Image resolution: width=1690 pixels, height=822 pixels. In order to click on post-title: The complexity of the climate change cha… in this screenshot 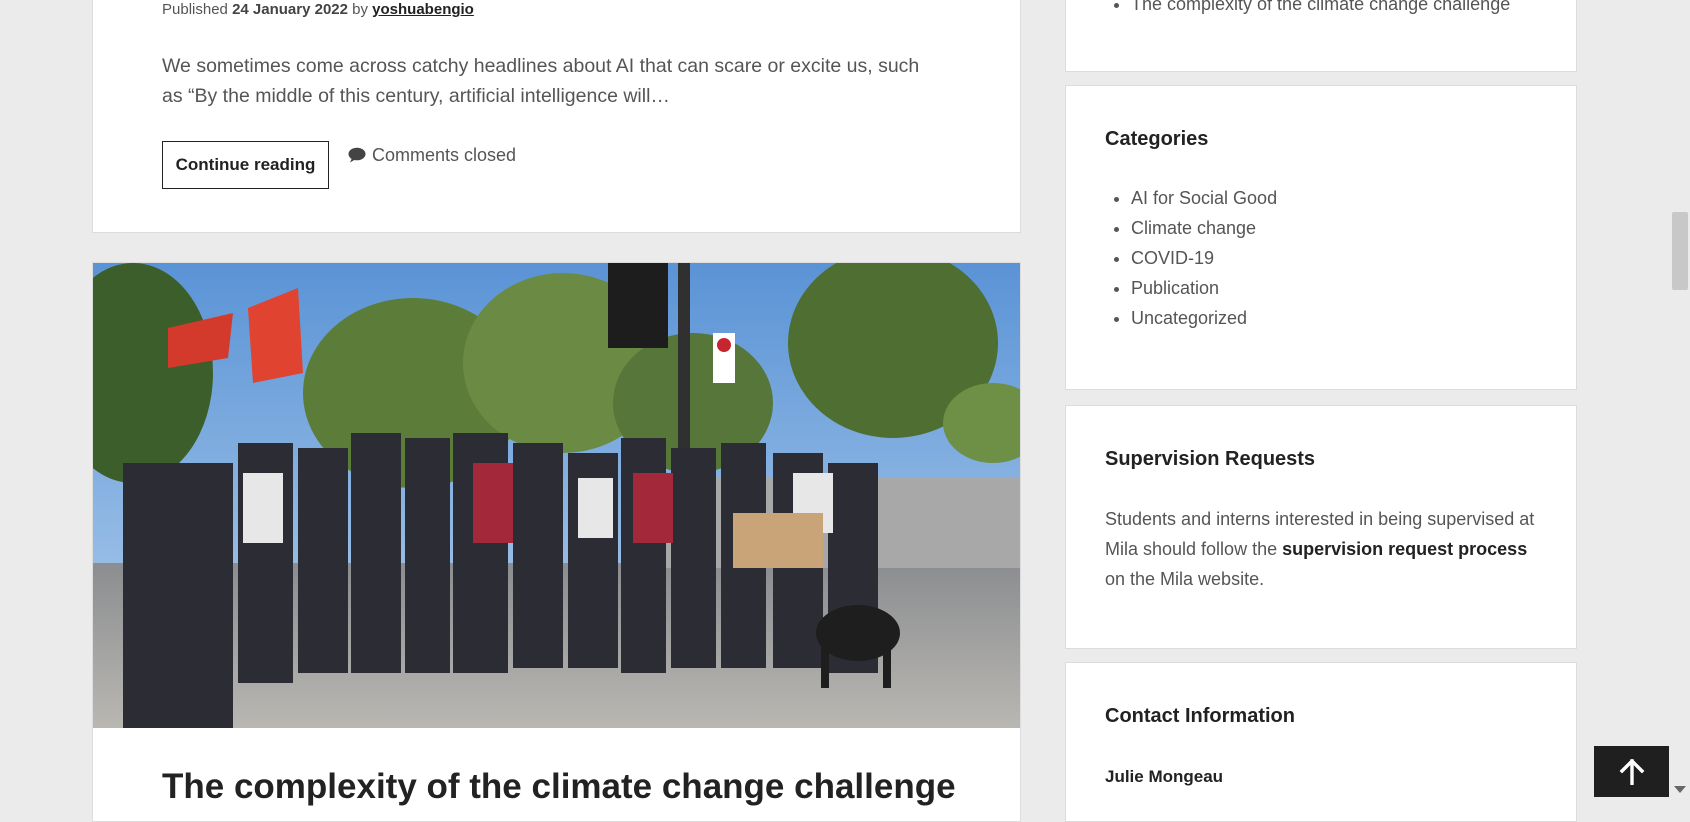, I will do `click(559, 787)`.